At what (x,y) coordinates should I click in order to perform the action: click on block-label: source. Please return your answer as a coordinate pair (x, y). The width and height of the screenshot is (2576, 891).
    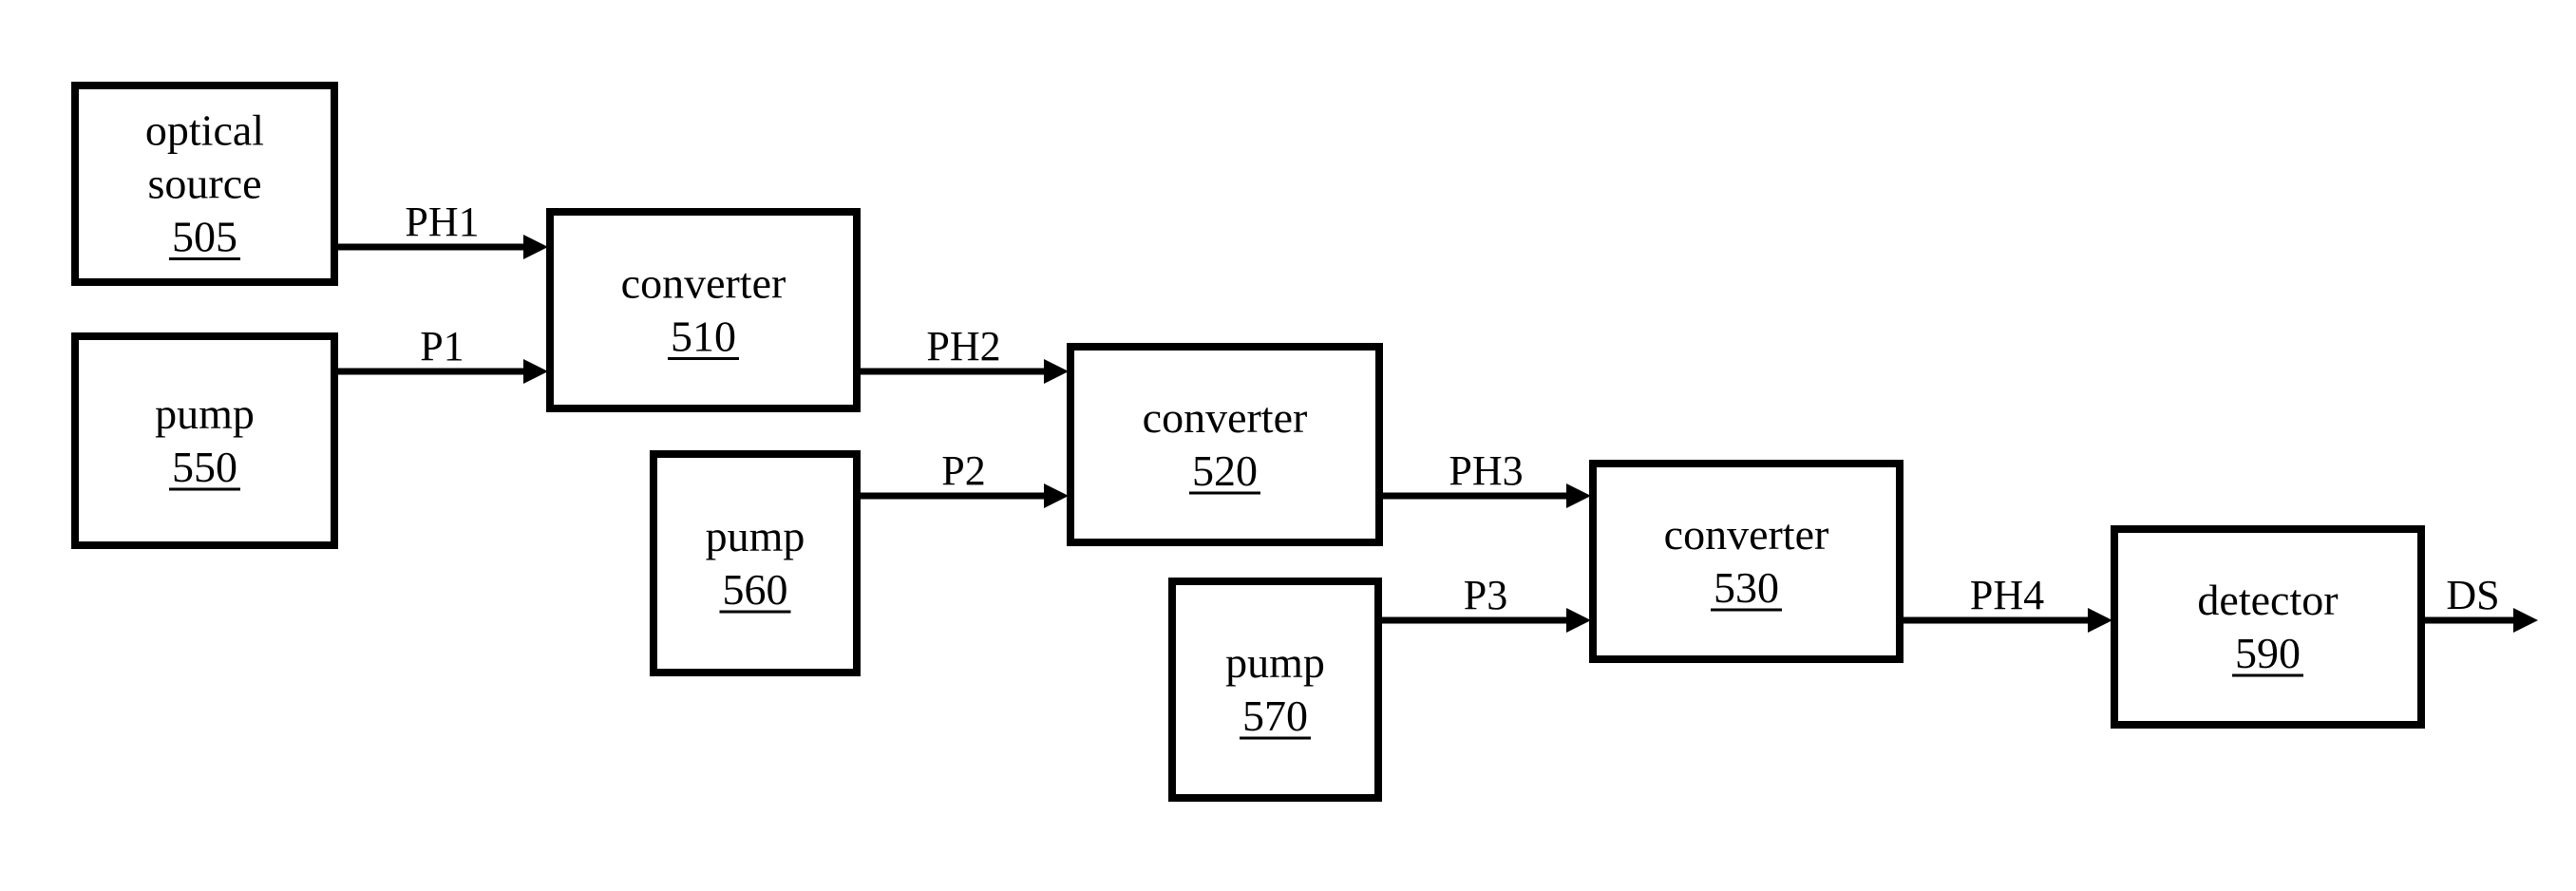
    Looking at the image, I should click on (204, 184).